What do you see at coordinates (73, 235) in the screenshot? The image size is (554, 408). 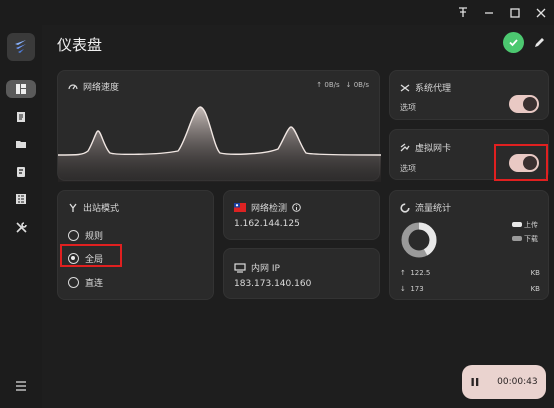 I see `radio-rule` at bounding box center [73, 235].